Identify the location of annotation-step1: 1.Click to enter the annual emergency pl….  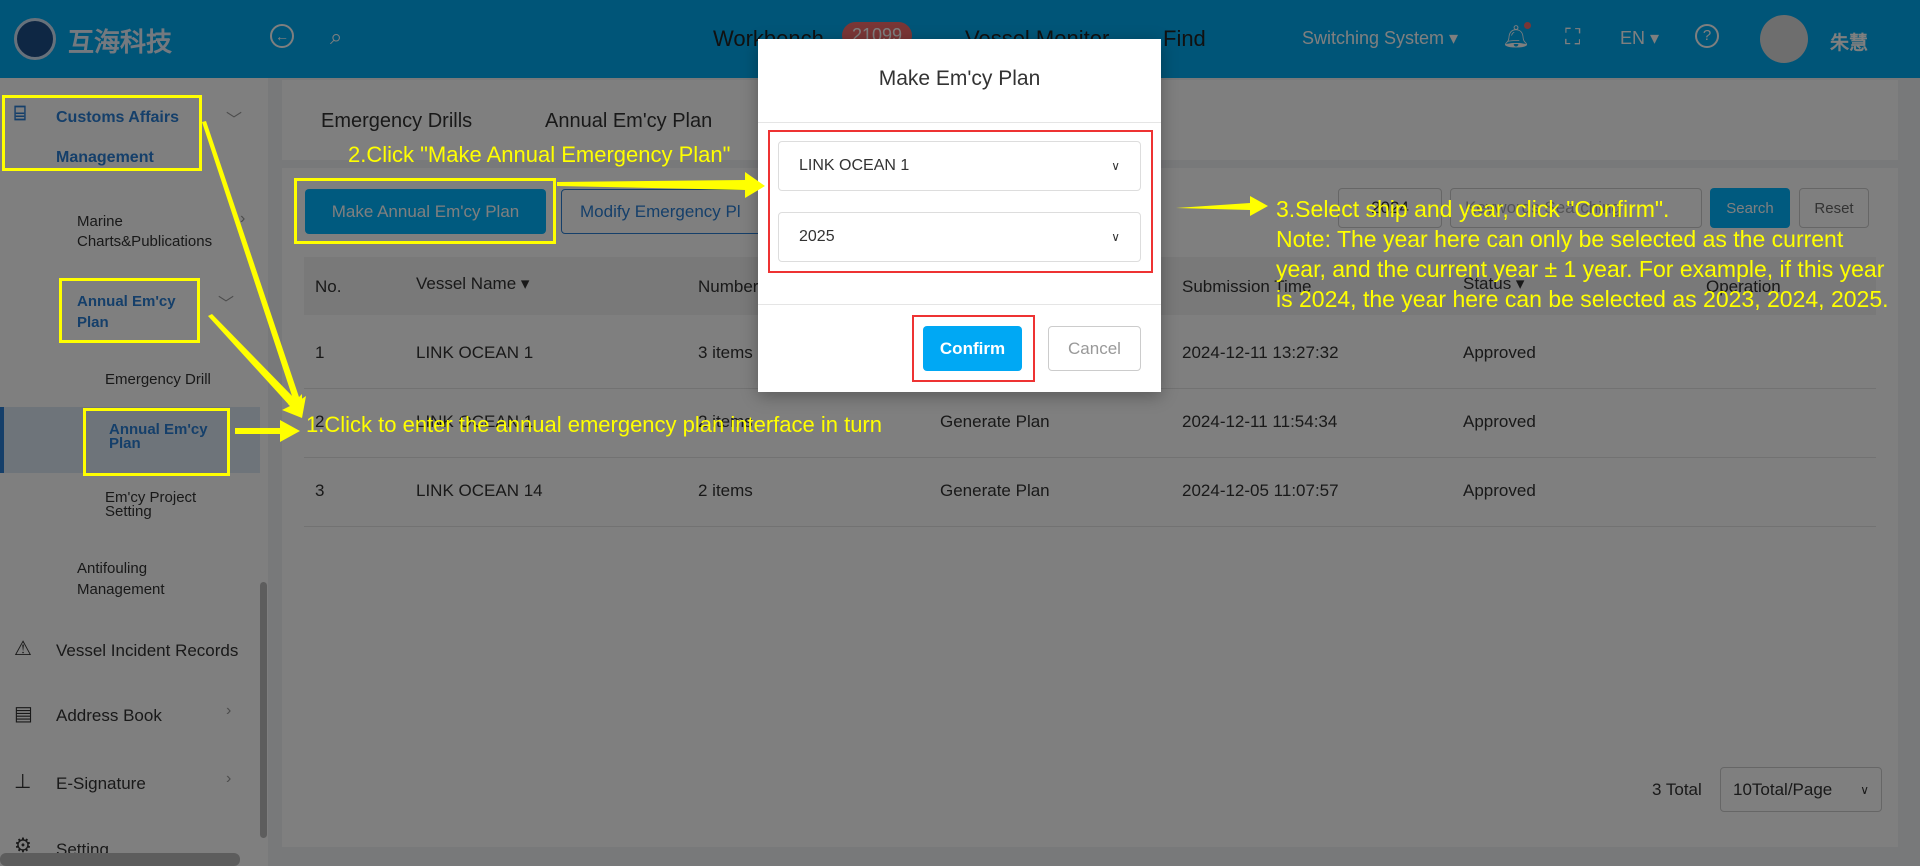
(594, 424).